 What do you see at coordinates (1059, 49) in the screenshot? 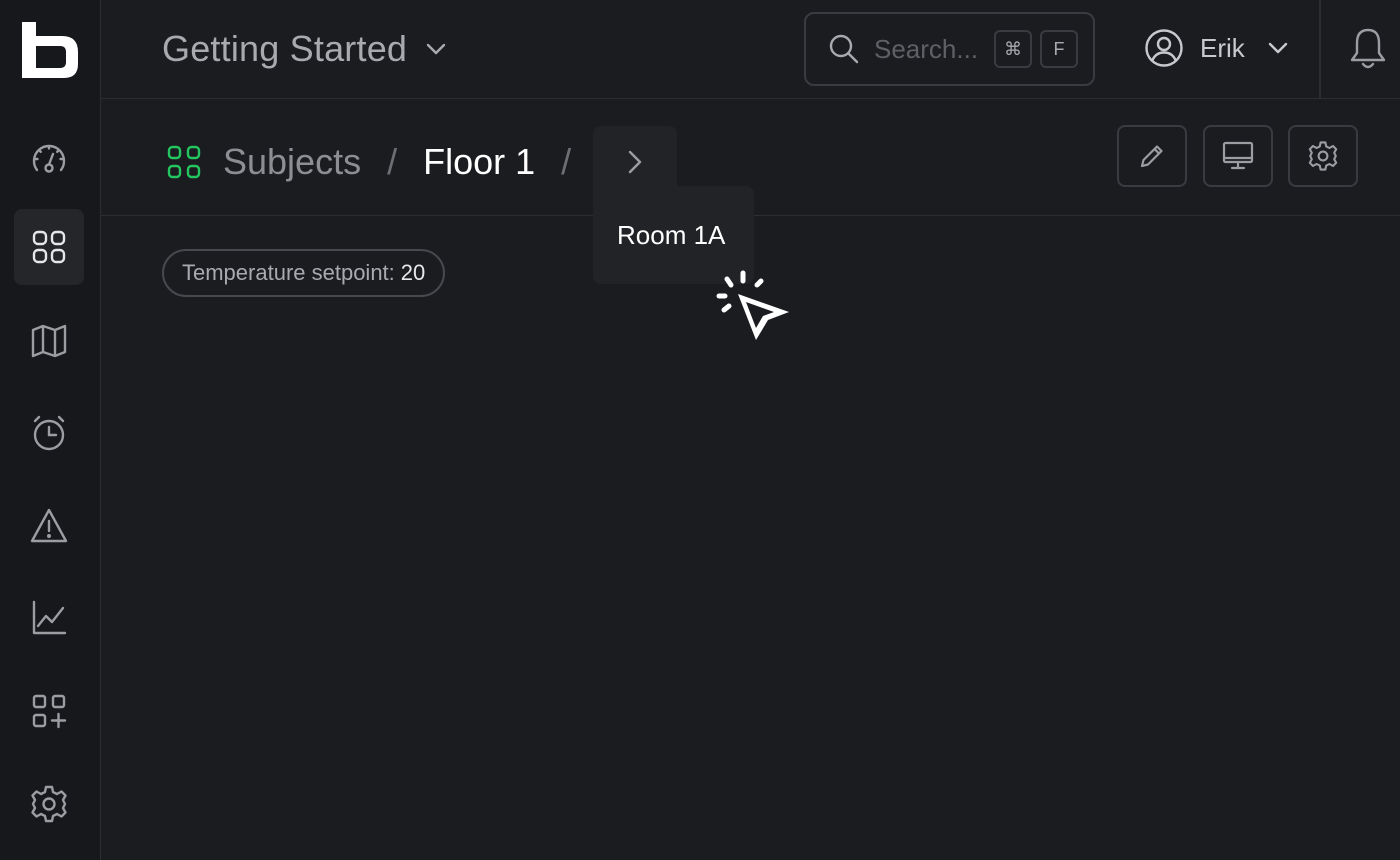
I see `shortcut-key-f: F` at bounding box center [1059, 49].